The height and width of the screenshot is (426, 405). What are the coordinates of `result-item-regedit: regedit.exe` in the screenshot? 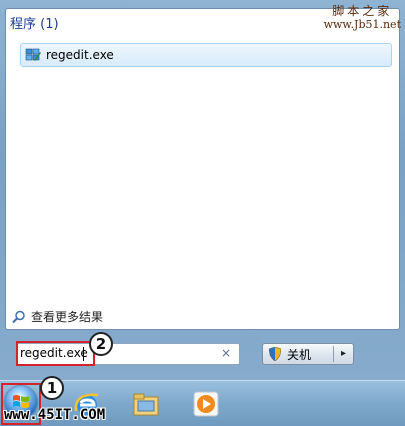 It's located at (206, 55).